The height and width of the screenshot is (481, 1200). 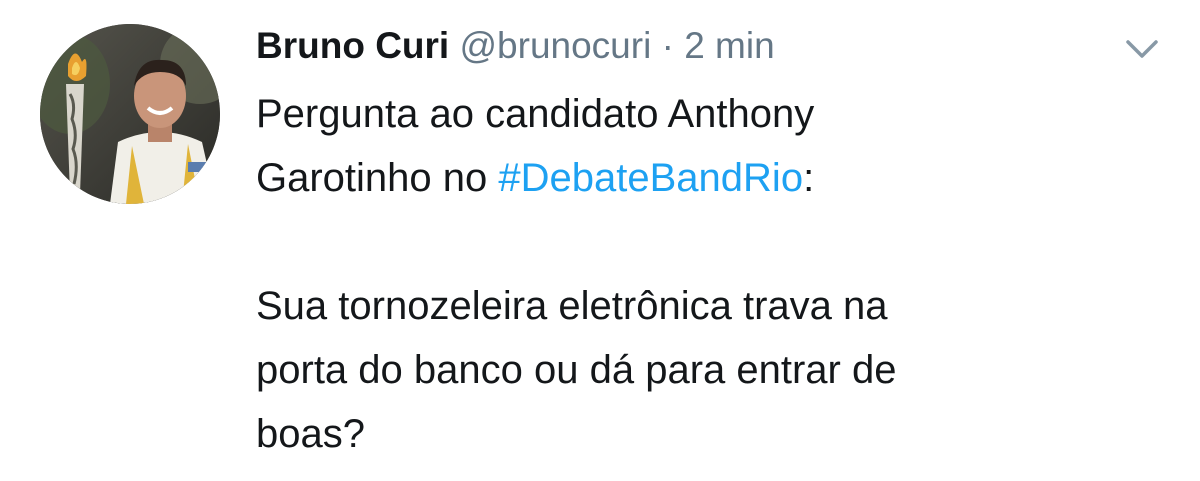 What do you see at coordinates (729, 45) in the screenshot?
I see `tweet-timestamp: 2 min` at bounding box center [729, 45].